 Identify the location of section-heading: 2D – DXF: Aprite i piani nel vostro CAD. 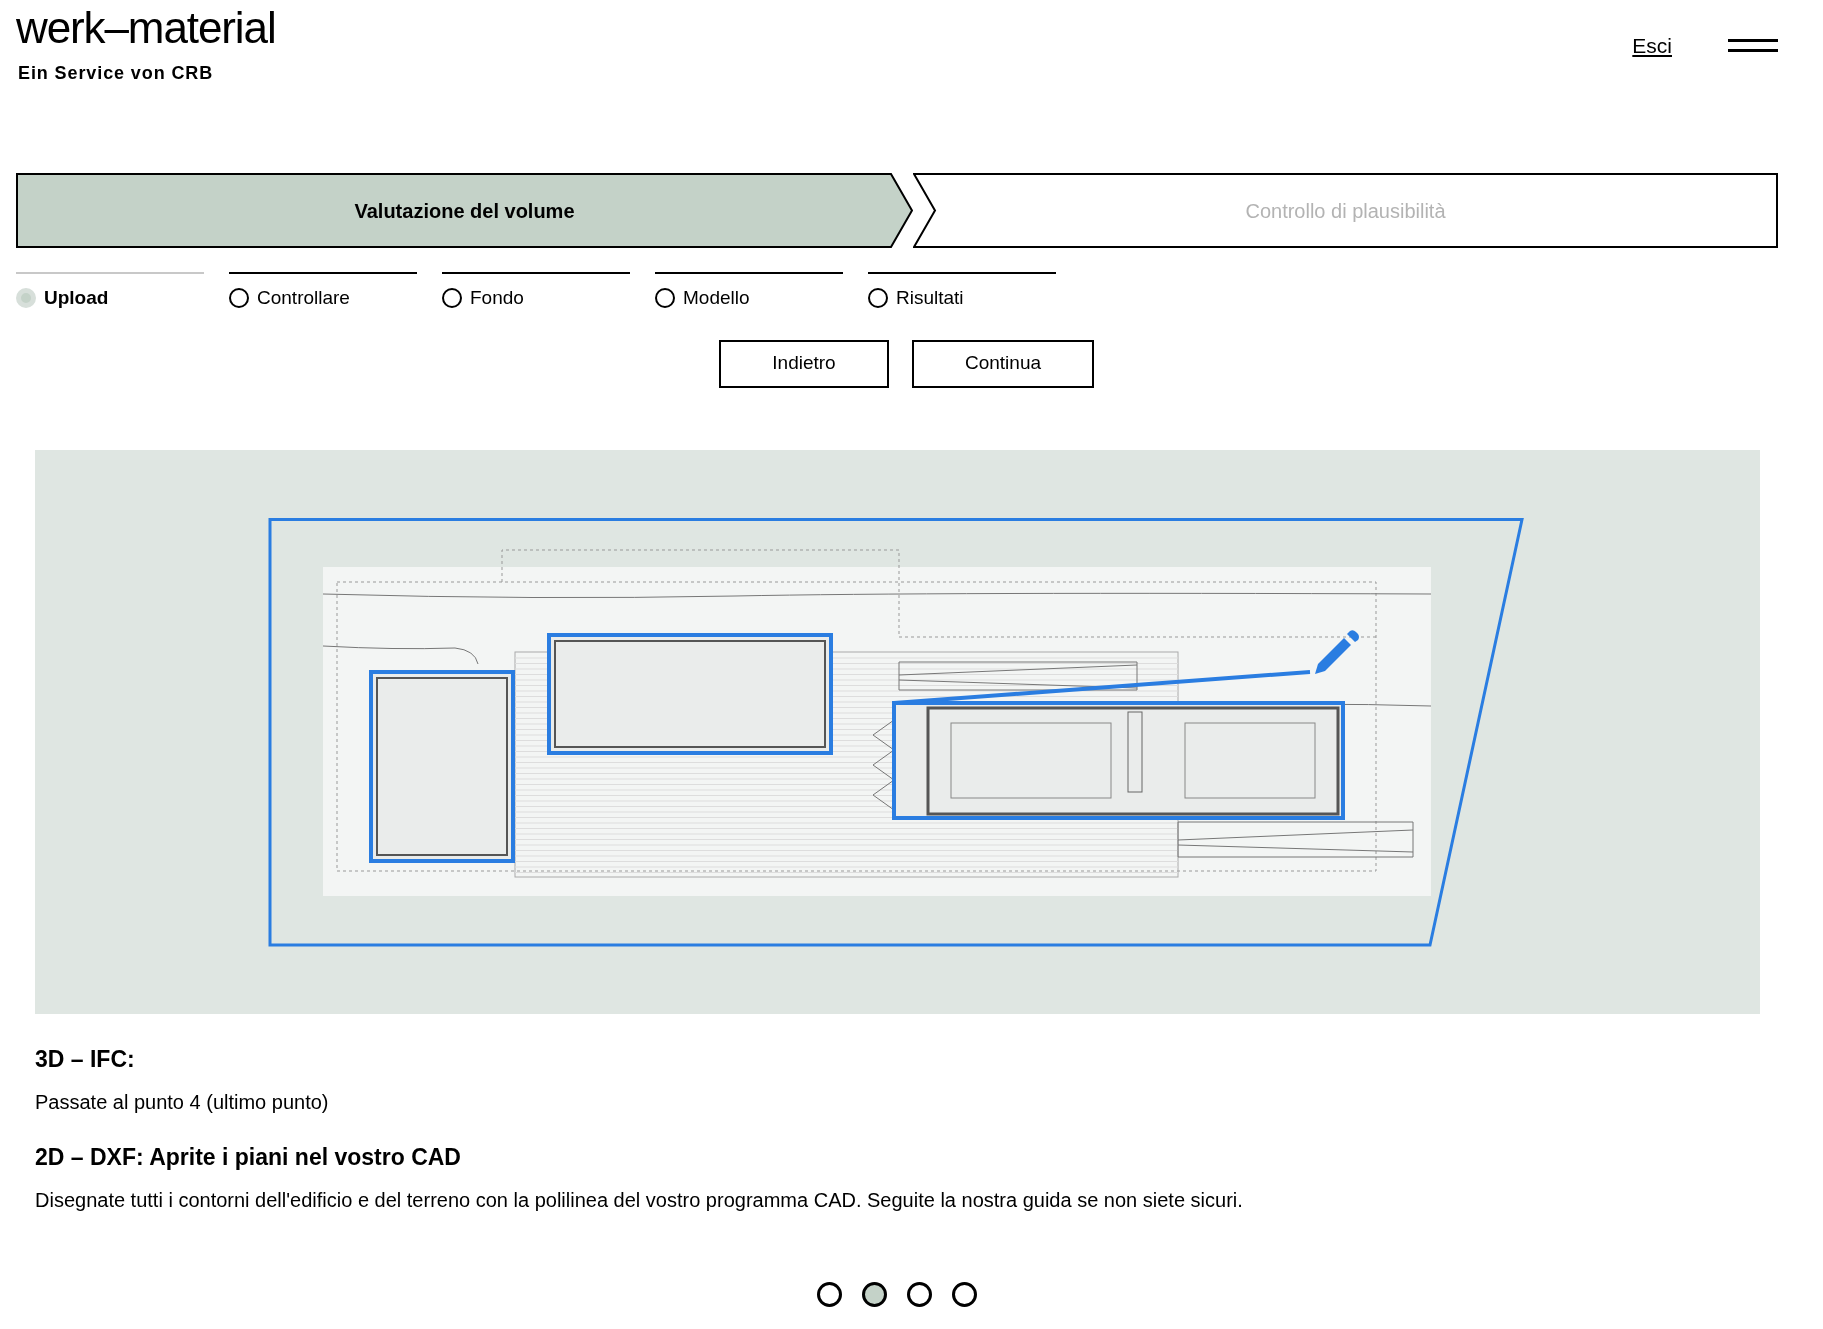
(248, 1157).